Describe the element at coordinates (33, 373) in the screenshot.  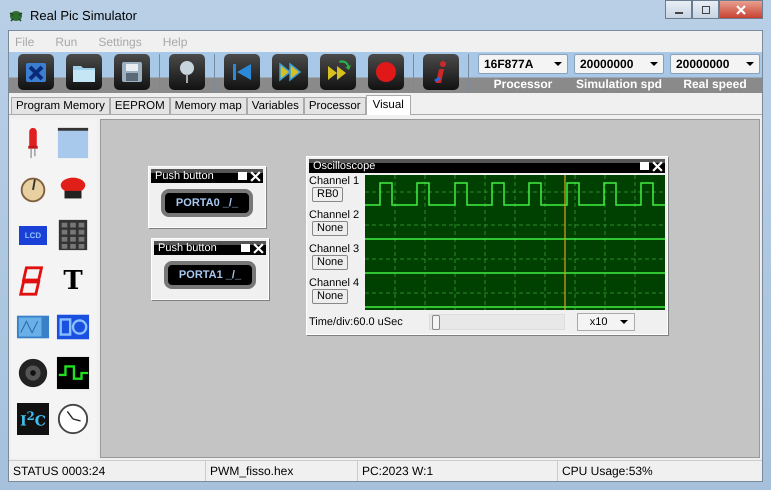
I see `speaker-icon` at that location.